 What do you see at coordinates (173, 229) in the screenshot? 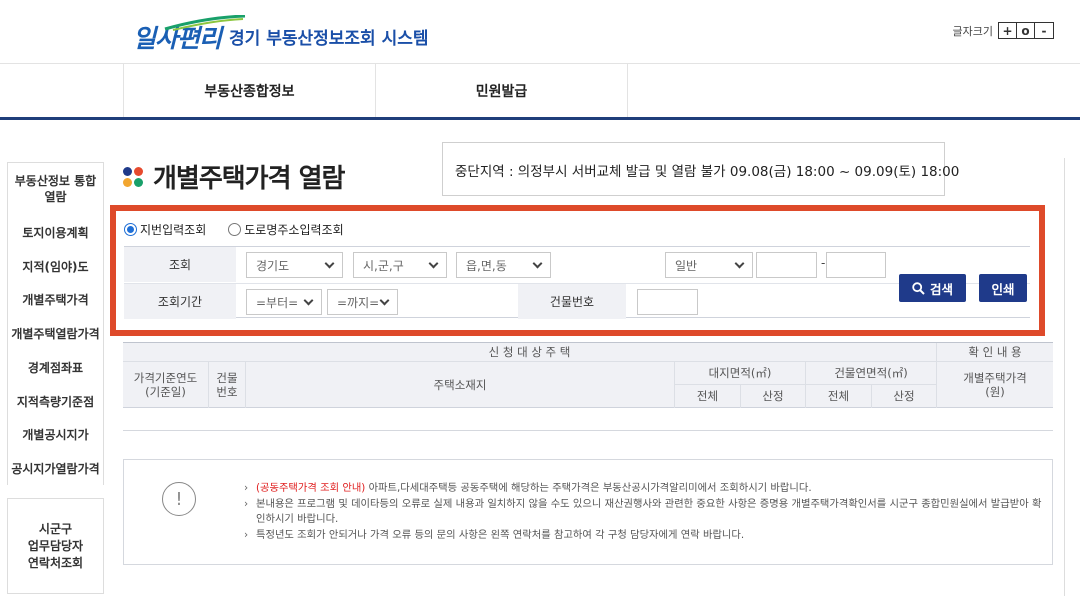
I see `radio-lot-number-label: 지번입력조회` at bounding box center [173, 229].